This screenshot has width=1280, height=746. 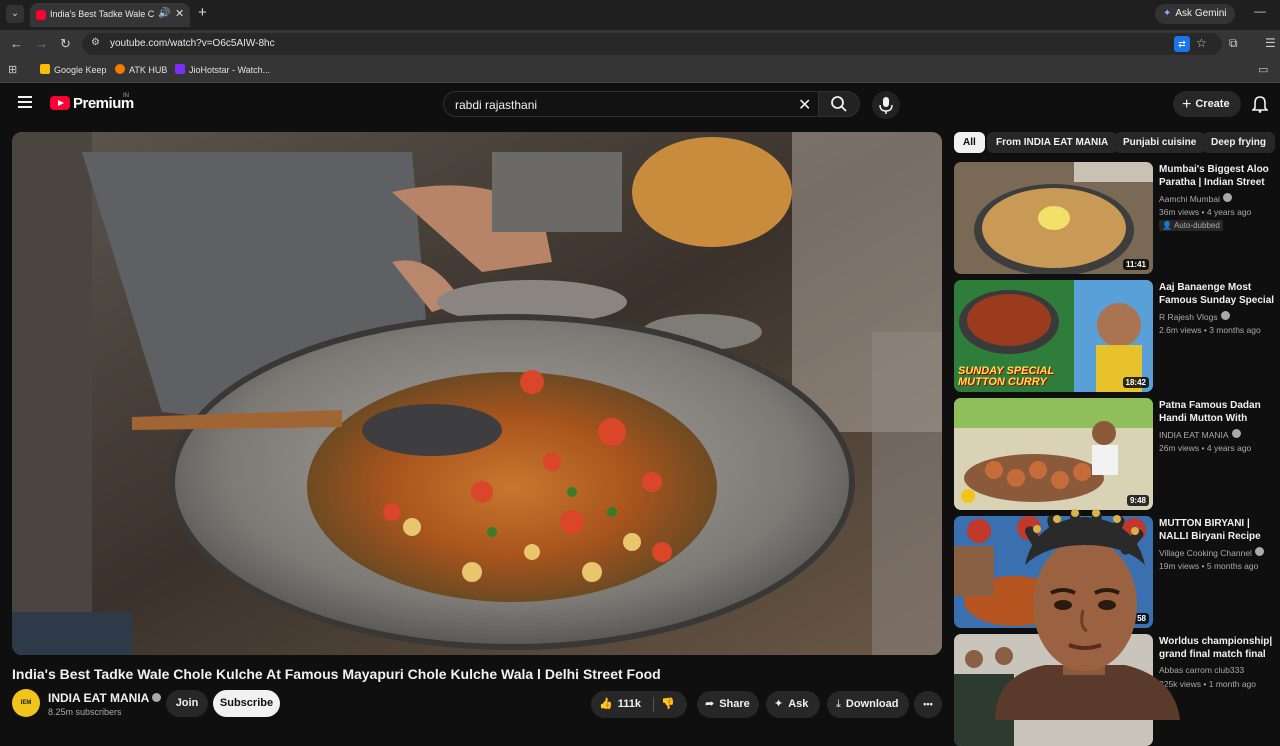 What do you see at coordinates (1233, 43) in the screenshot?
I see `extensions-puzzle-icon: ⧉` at bounding box center [1233, 43].